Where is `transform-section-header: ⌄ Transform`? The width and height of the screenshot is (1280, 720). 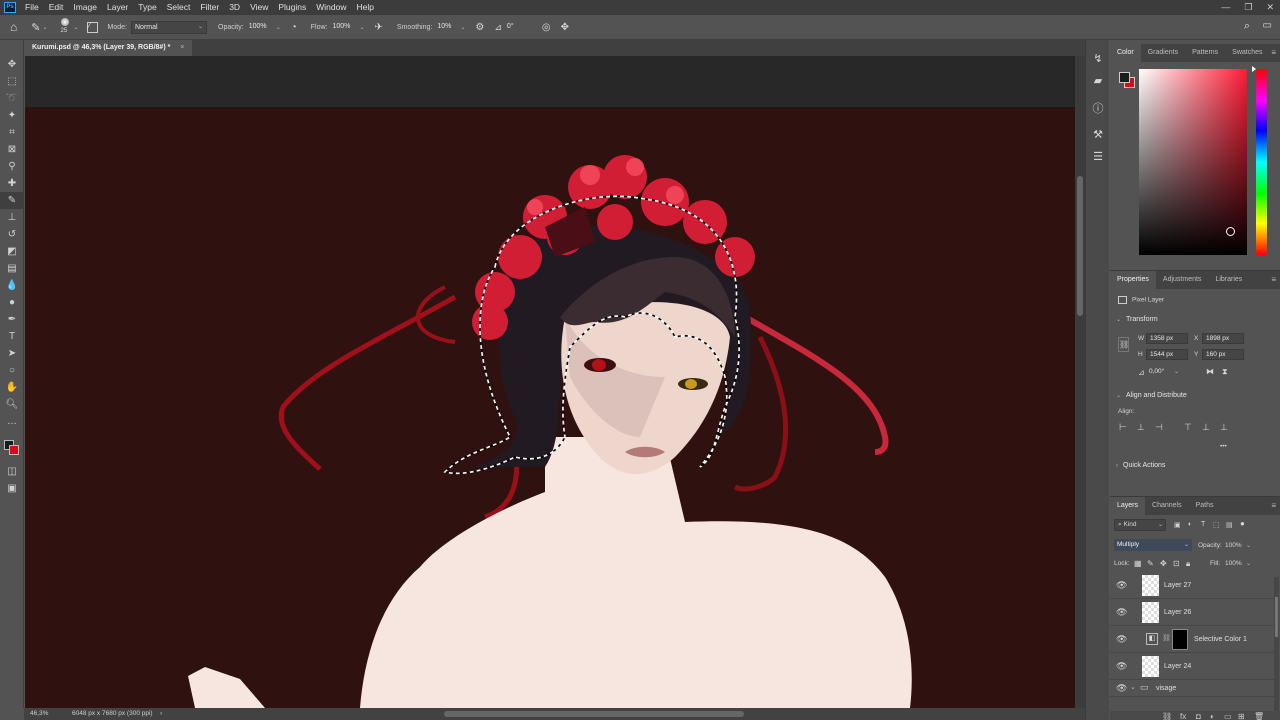 transform-section-header: ⌄ Transform is located at coordinates (1137, 319).